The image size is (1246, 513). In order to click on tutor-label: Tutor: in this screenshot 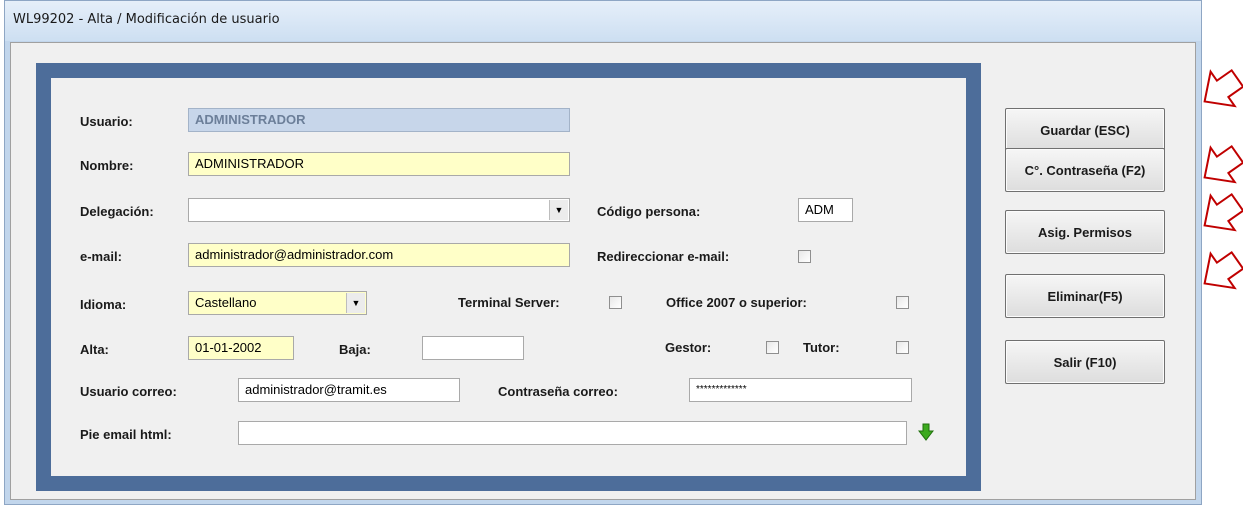, I will do `click(821, 347)`.